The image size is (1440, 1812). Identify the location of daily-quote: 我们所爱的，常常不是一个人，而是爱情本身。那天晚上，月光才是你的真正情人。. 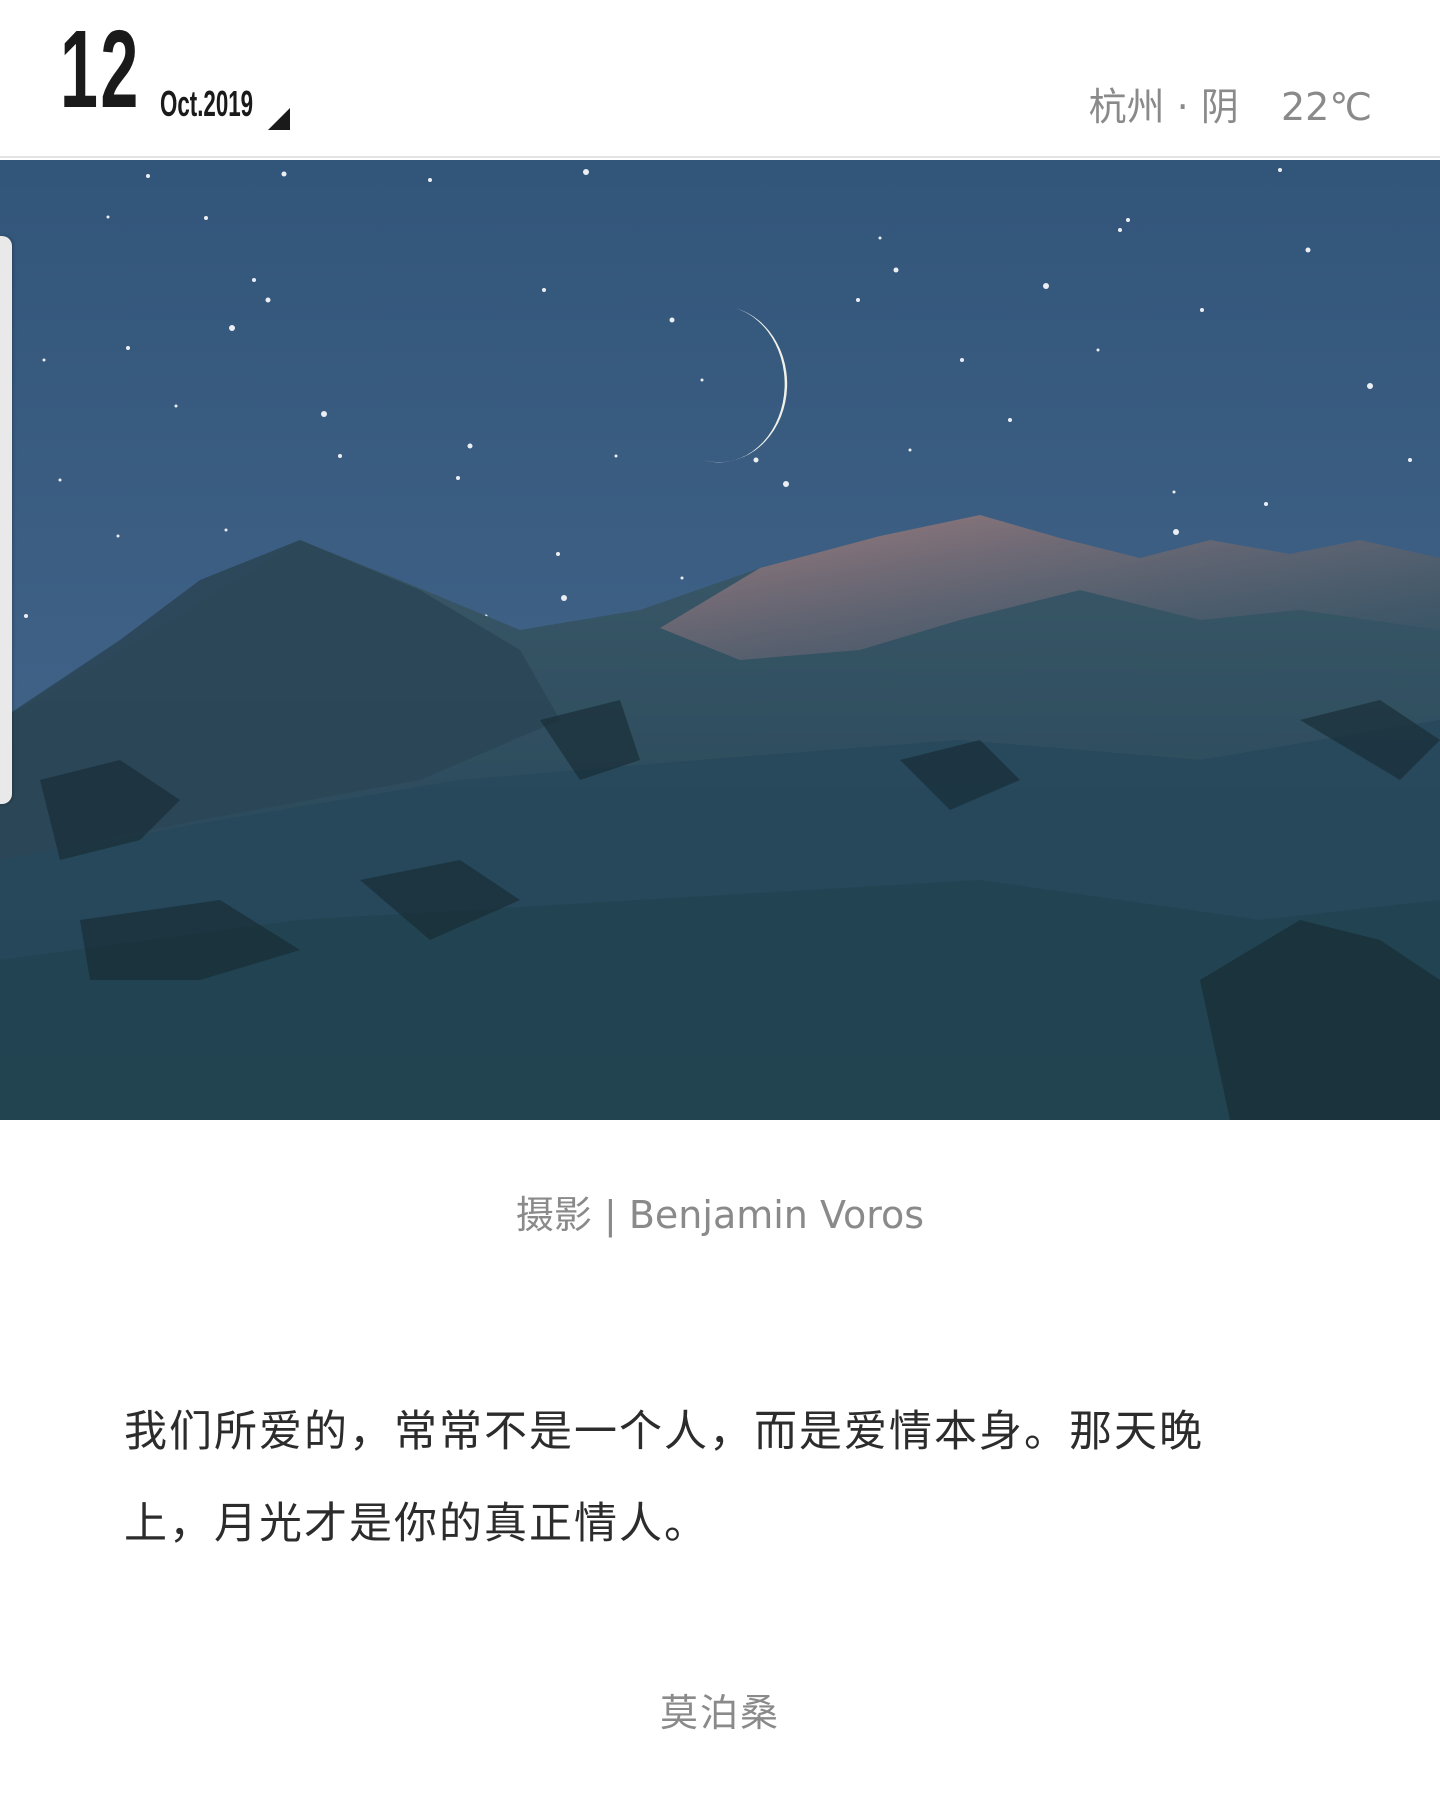
(664, 1478).